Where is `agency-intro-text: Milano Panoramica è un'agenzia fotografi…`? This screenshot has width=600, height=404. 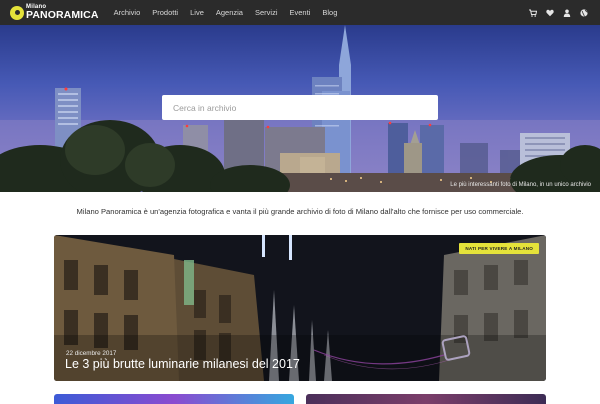
agency-intro-text: Milano Panoramica è un'agenzia fotografi… is located at coordinates (300, 211).